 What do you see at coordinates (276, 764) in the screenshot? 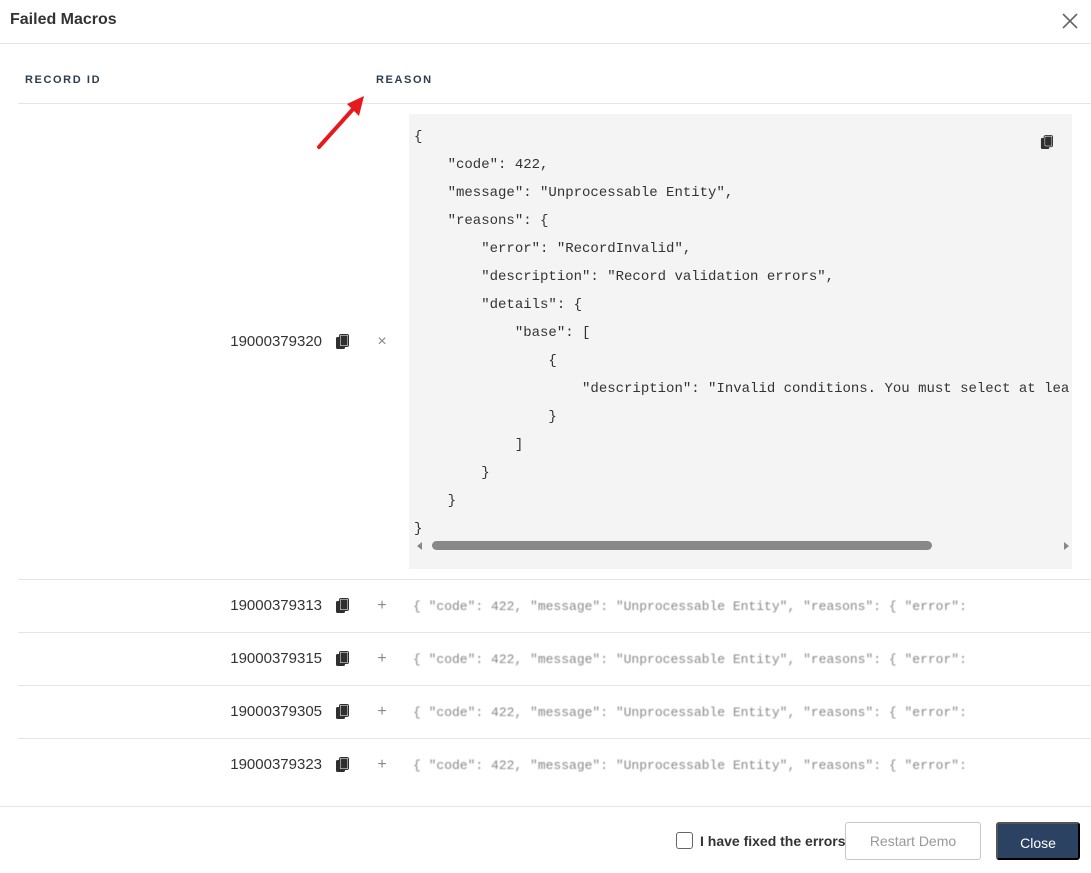
I see `record-id: 19000379323` at bounding box center [276, 764].